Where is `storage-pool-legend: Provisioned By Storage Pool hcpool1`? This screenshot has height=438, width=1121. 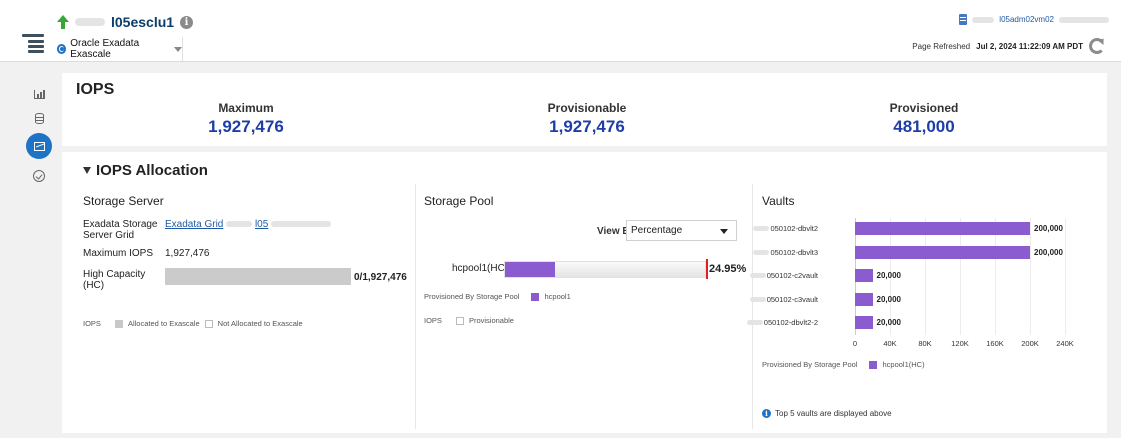
storage-pool-legend: Provisioned By Storage Pool hcpool1 is located at coordinates (497, 296).